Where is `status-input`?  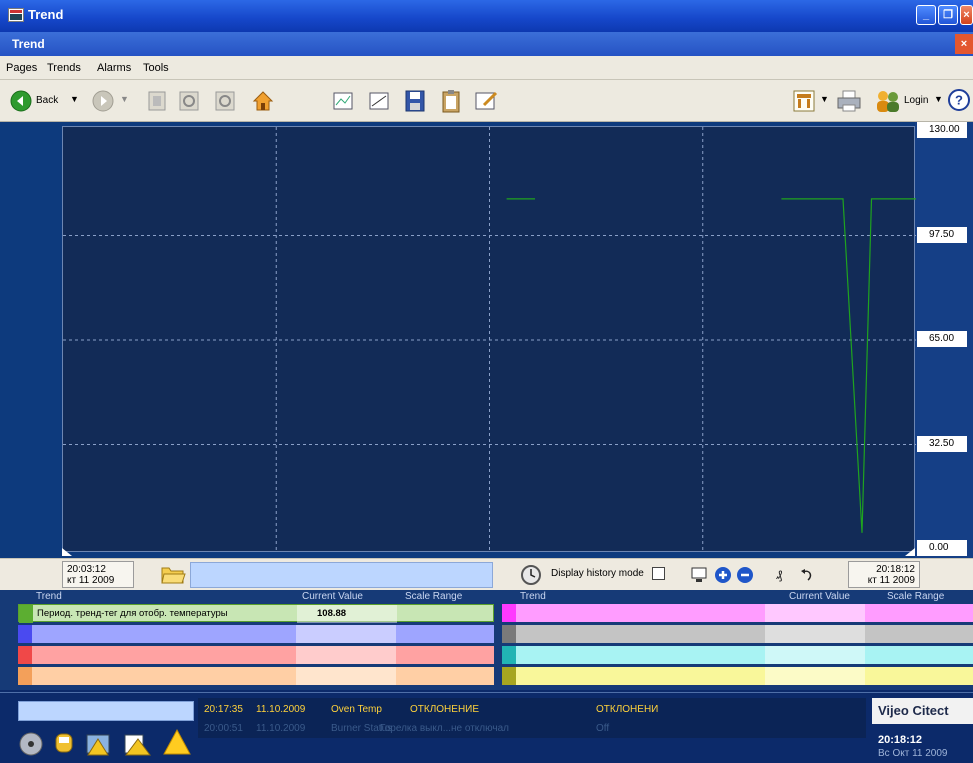
status-input is located at coordinates (106, 711).